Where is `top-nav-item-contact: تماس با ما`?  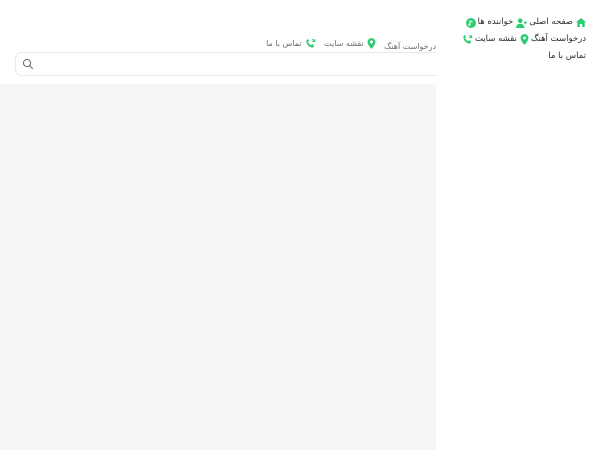 top-nav-item-contact: تماس با ما is located at coordinates (291, 43).